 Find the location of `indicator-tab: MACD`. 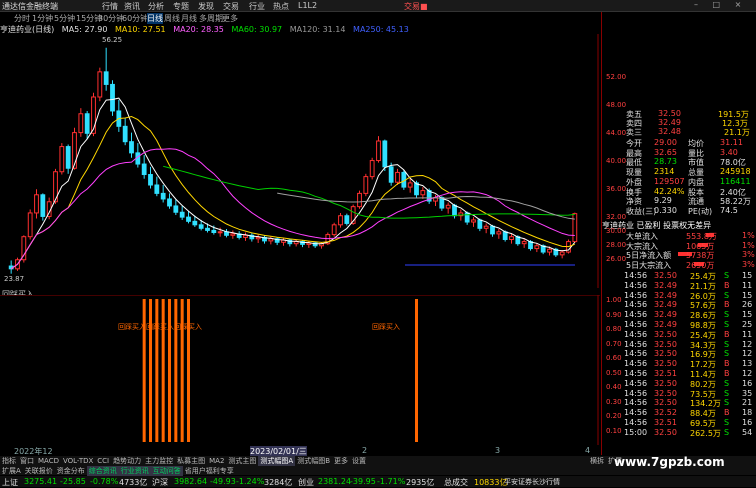

indicator-tab: MACD is located at coordinates (48, 461).